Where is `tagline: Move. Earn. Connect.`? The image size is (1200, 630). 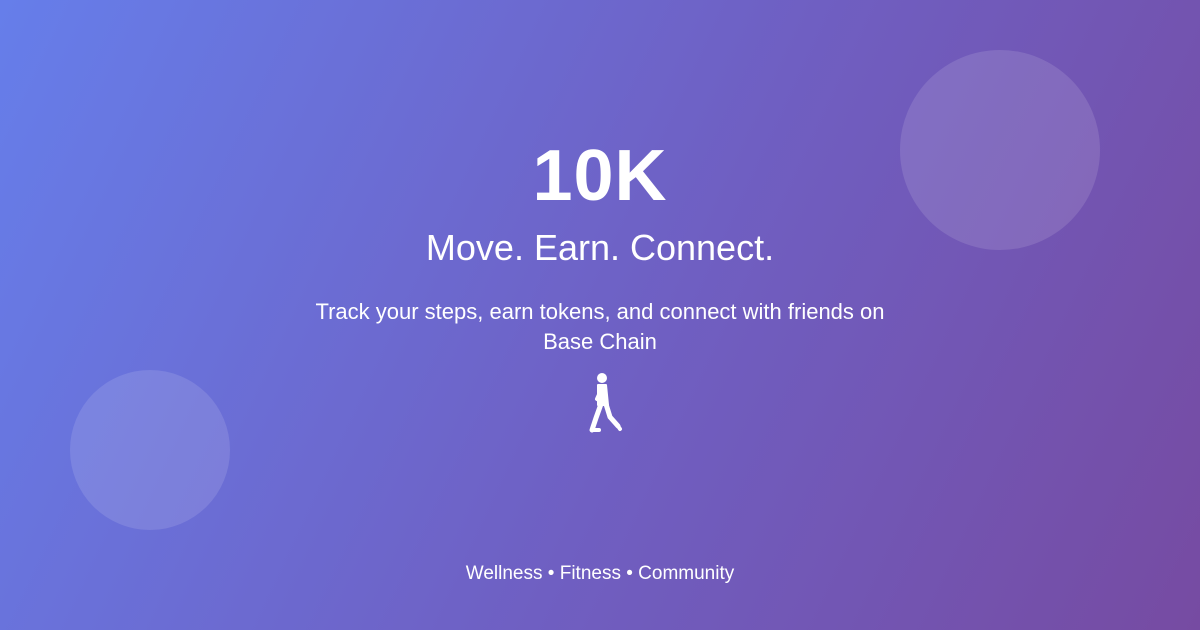 tagline: Move. Earn. Connect. is located at coordinates (600, 247).